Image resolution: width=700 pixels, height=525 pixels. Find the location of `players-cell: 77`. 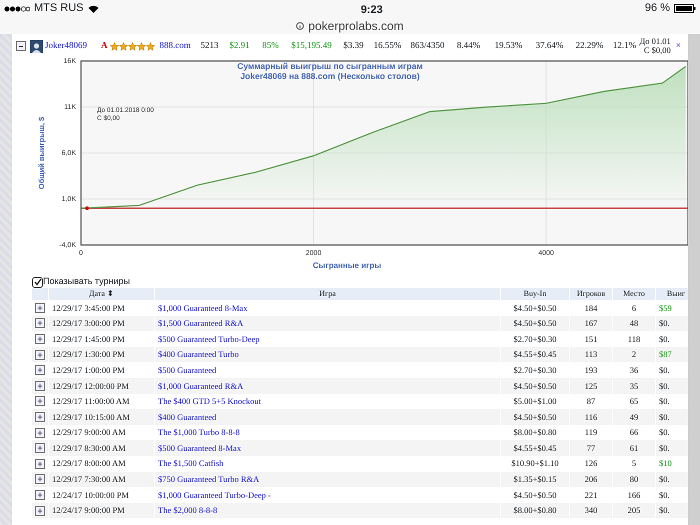

players-cell: 77 is located at coordinates (591, 448).